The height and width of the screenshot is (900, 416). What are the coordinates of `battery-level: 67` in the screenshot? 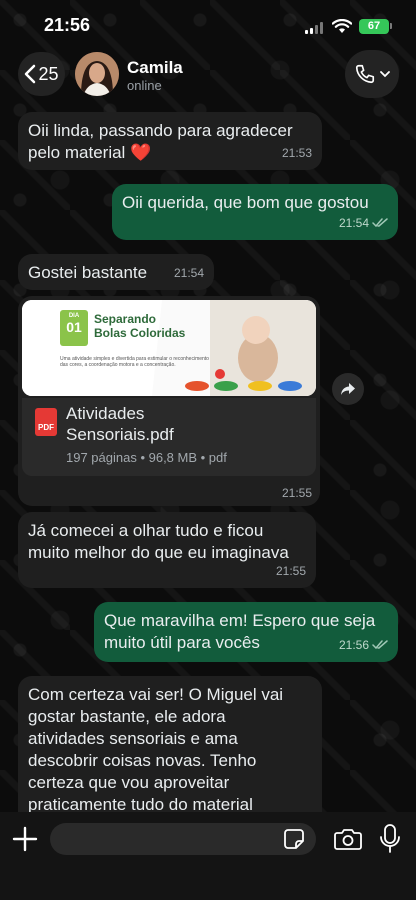 It's located at (374, 26).